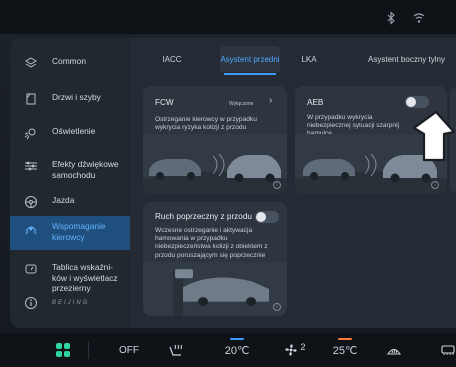 The width and height of the screenshot is (456, 367). I want to click on seat-heat-icon, so click(176, 350).